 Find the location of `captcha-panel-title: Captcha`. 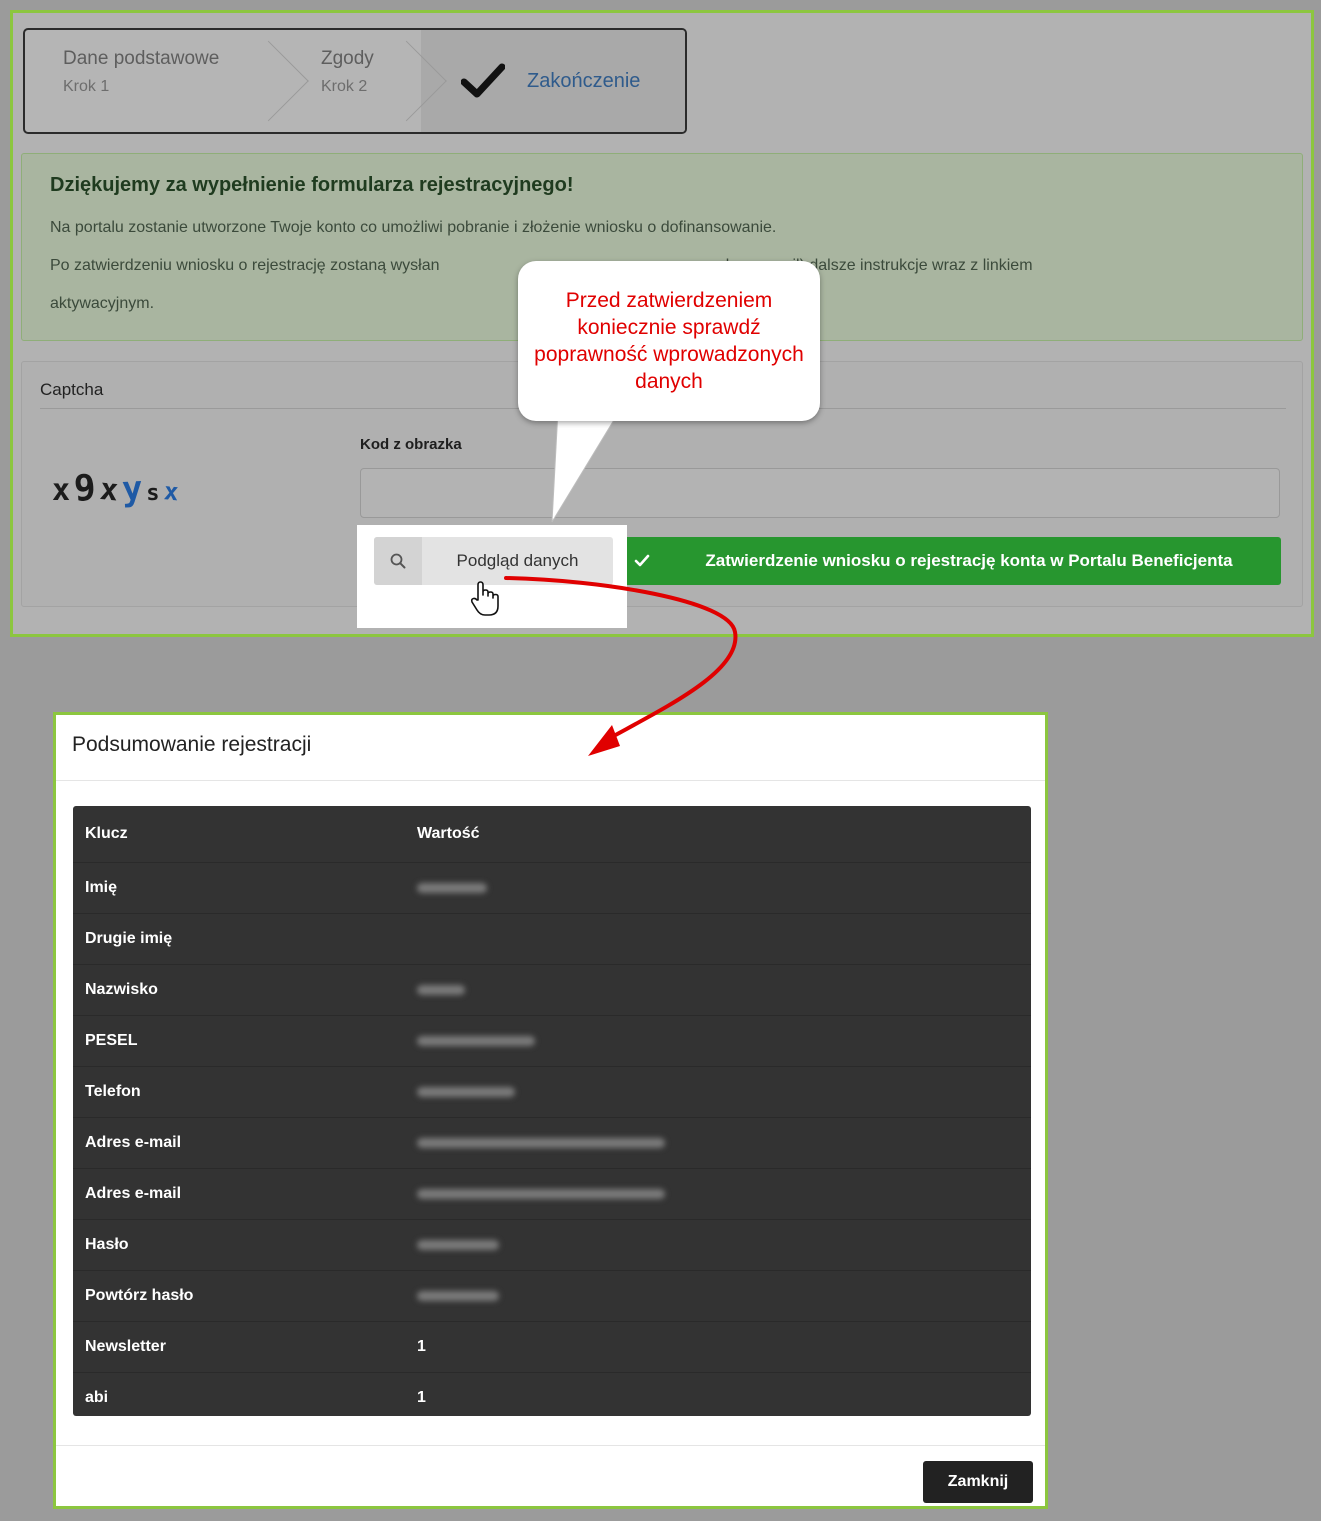

captcha-panel-title: Captcha is located at coordinates (72, 389).